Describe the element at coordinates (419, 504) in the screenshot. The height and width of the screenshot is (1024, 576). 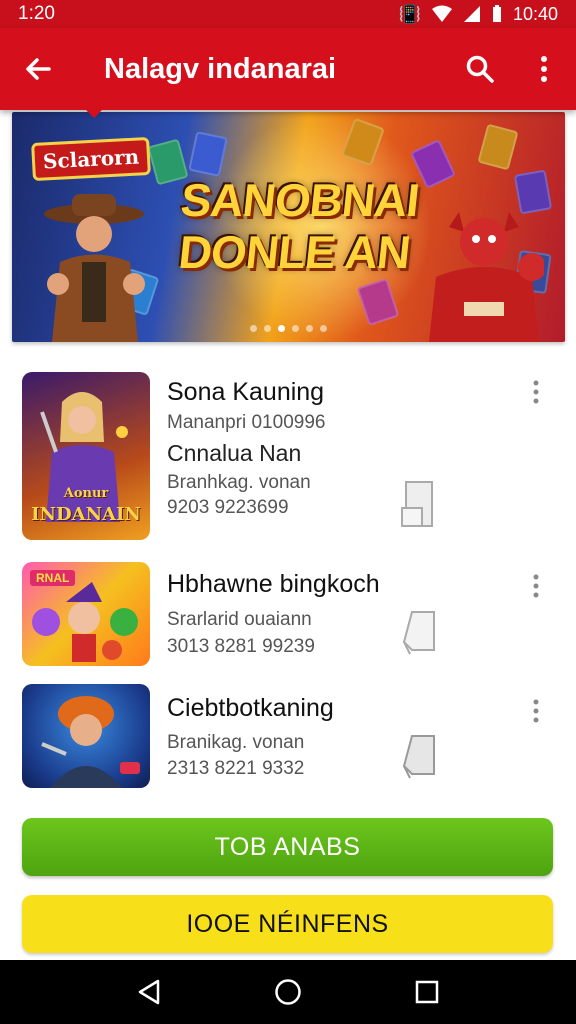
I see `bookmark-icon` at that location.